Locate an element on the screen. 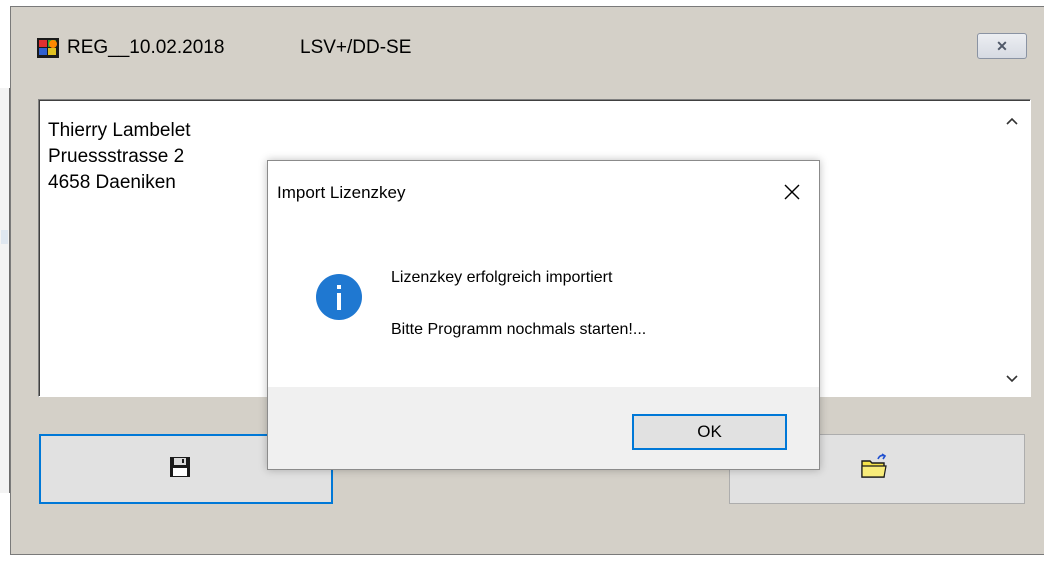  background-window-edge is located at coordinates (5, 290).